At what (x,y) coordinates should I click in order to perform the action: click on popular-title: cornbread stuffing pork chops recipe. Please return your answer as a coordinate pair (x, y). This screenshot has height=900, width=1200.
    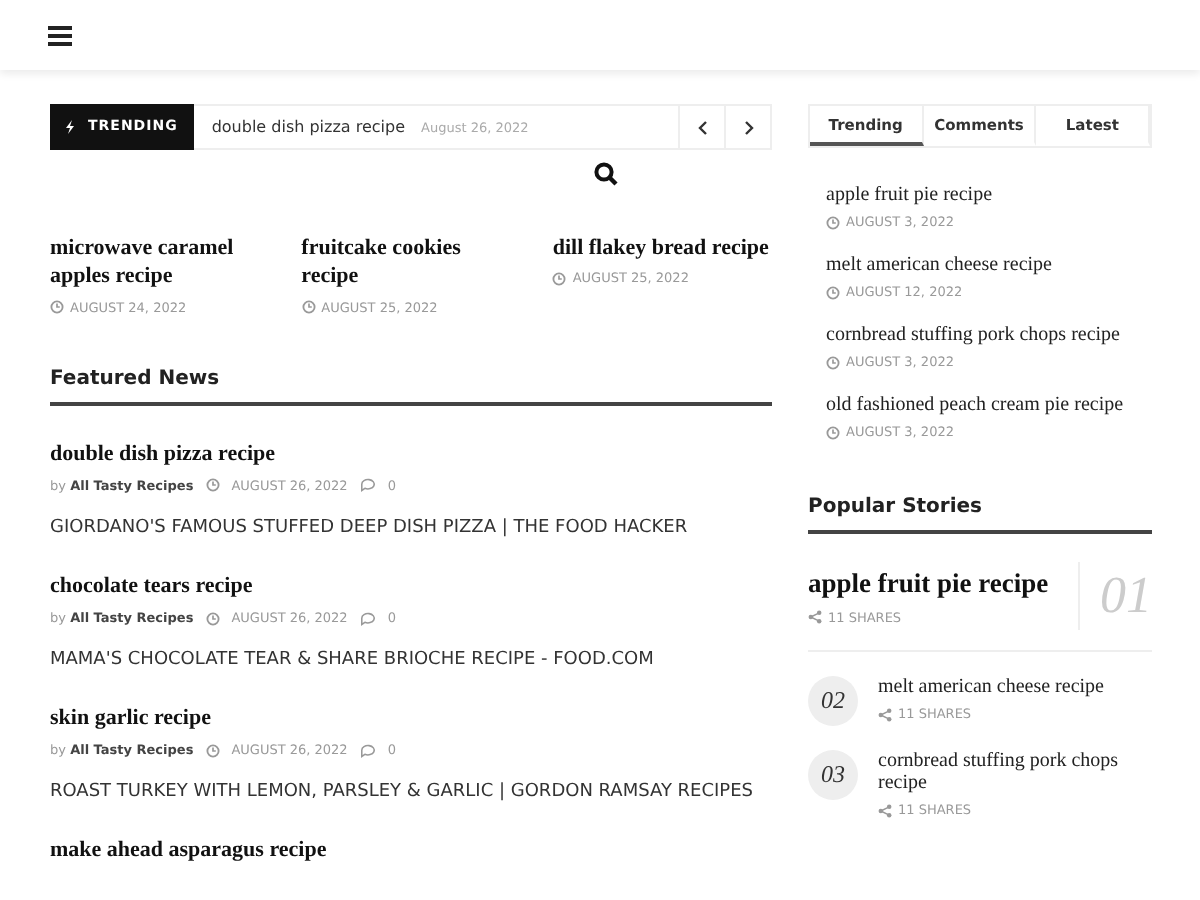
    Looking at the image, I should click on (1015, 772).